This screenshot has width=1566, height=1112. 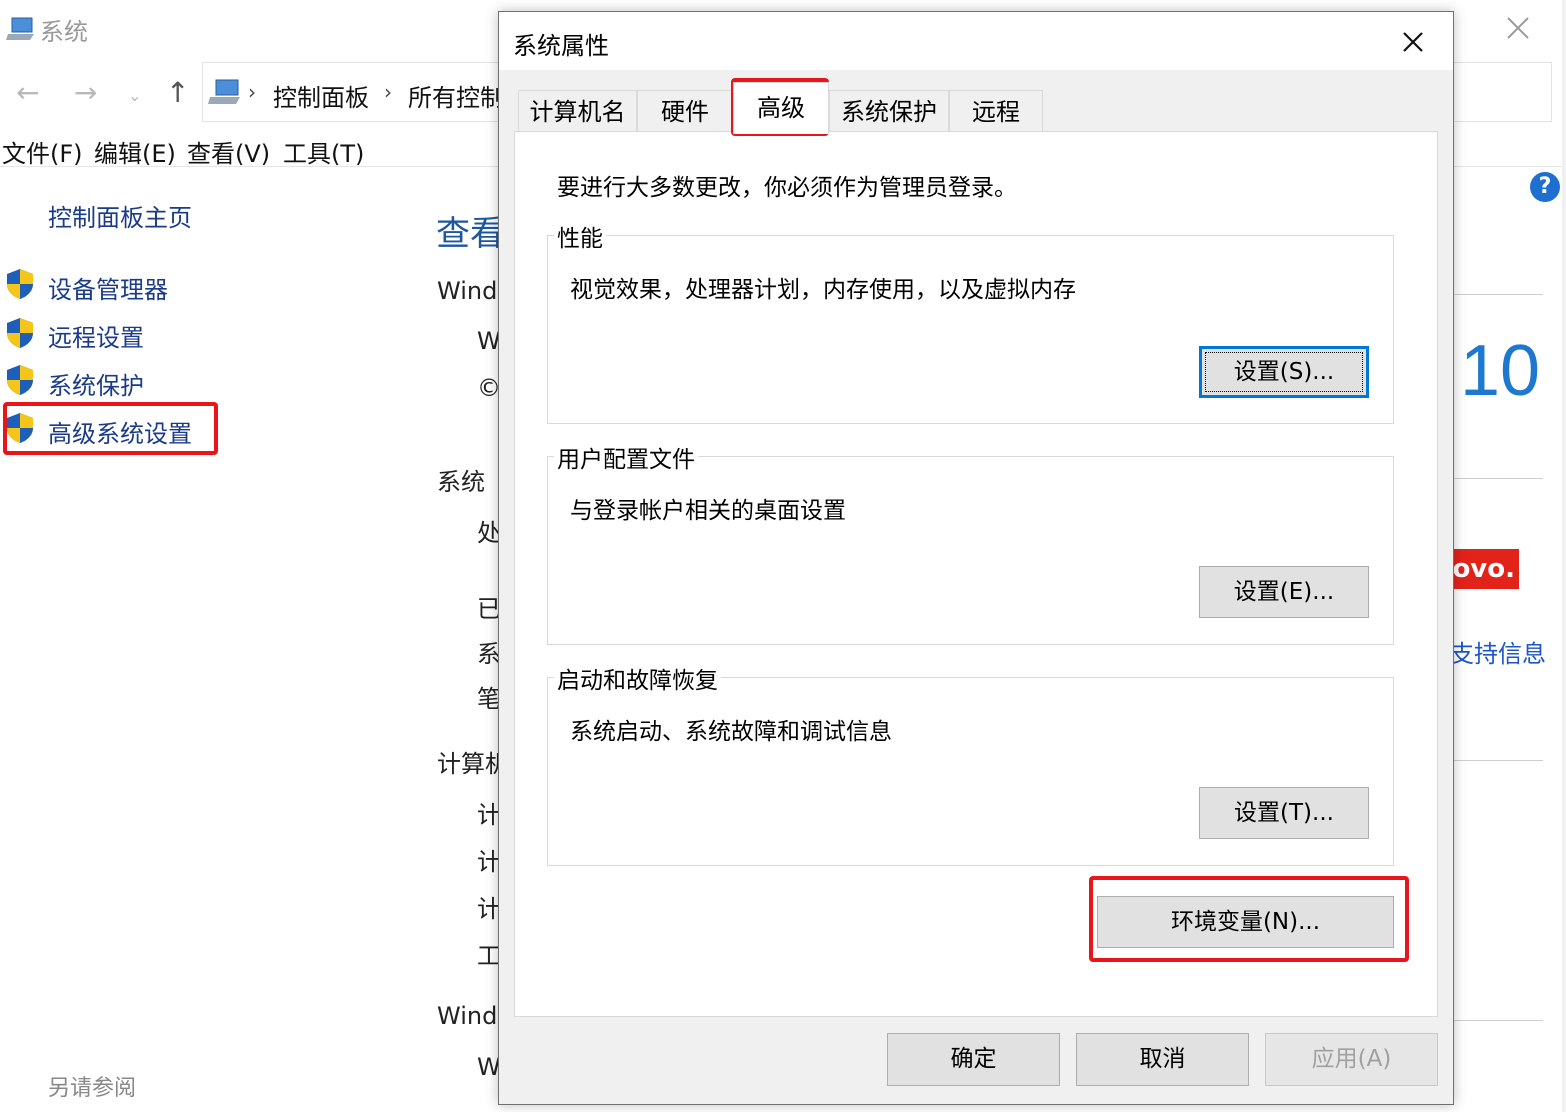 What do you see at coordinates (637, 678) in the screenshot?
I see `group-legend: 启动和故障恢复` at bounding box center [637, 678].